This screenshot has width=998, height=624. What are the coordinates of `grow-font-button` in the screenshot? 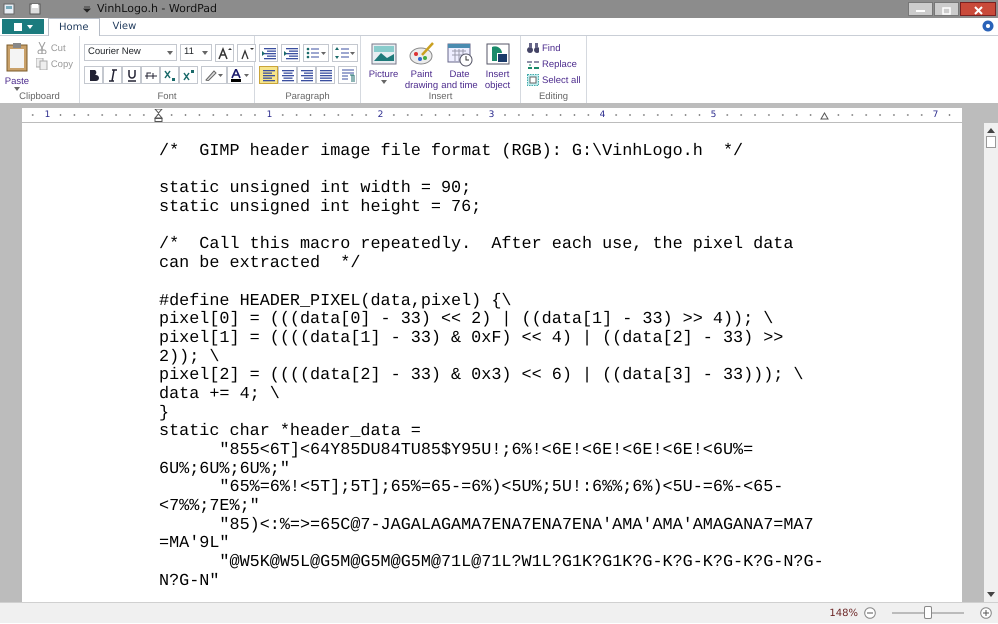 It's located at (224, 53).